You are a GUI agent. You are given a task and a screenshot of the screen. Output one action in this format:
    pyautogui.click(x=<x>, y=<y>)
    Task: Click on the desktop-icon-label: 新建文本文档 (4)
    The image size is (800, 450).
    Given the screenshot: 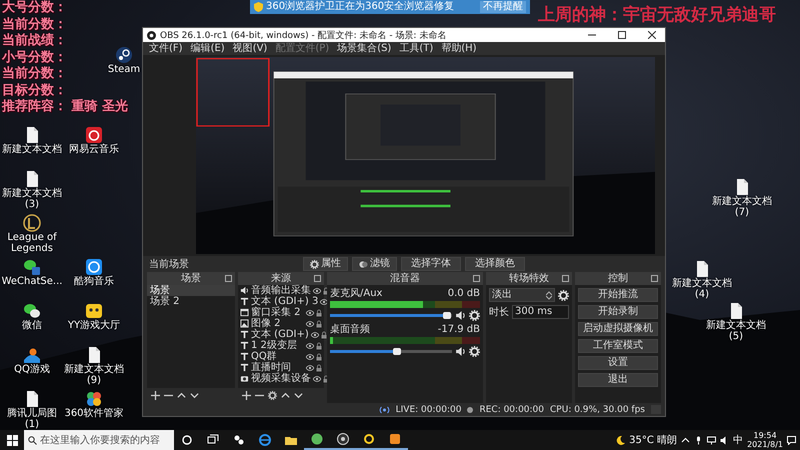 What is the action you would take?
    pyautogui.click(x=702, y=289)
    